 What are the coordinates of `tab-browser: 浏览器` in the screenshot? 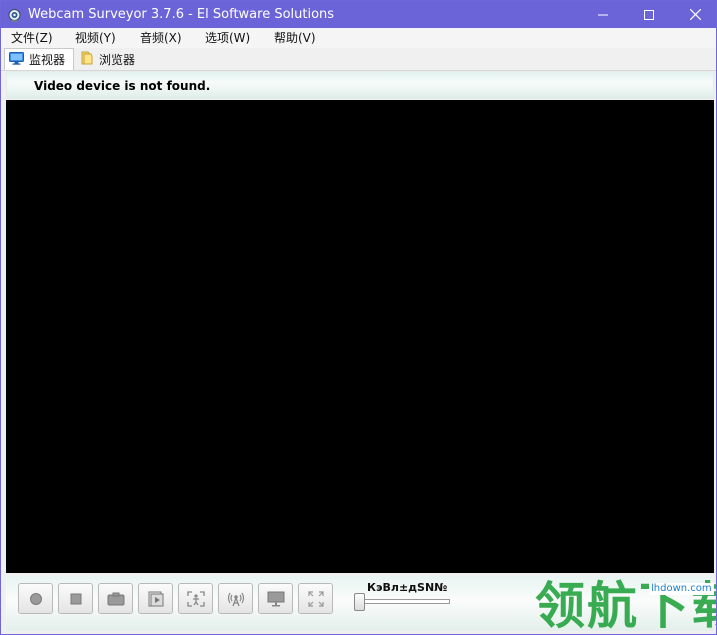 It's located at (109, 59).